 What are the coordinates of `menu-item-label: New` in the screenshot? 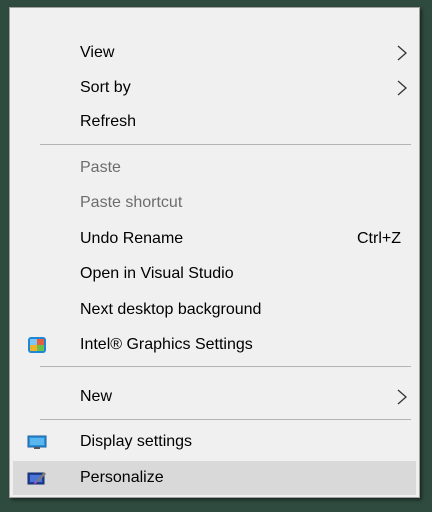 It's located at (96, 396).